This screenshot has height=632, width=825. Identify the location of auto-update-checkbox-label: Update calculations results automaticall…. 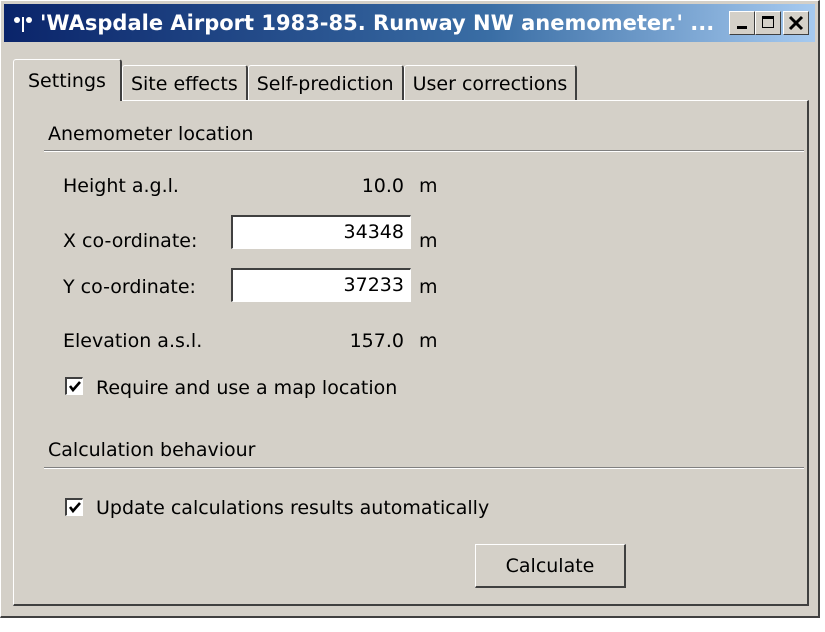
(292, 508).